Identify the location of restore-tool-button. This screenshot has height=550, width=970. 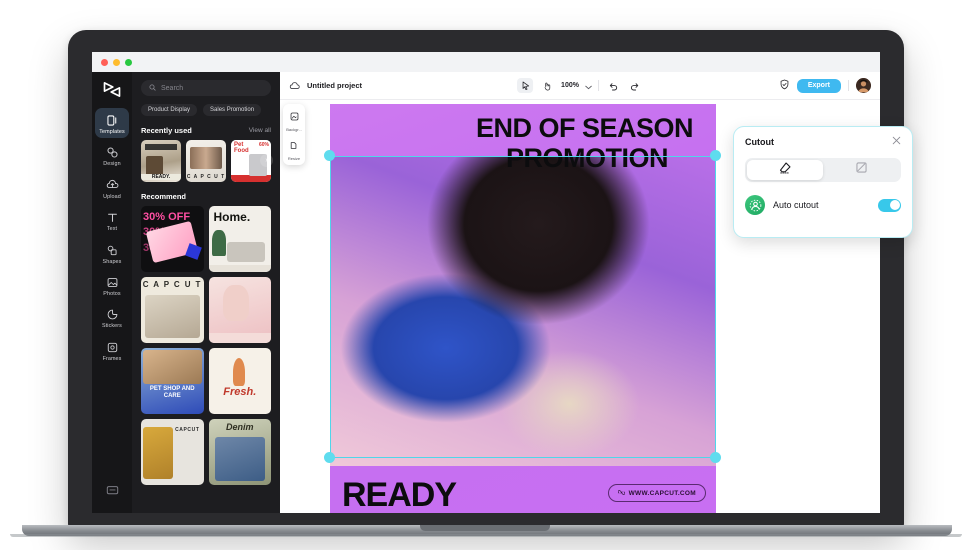
(861, 170).